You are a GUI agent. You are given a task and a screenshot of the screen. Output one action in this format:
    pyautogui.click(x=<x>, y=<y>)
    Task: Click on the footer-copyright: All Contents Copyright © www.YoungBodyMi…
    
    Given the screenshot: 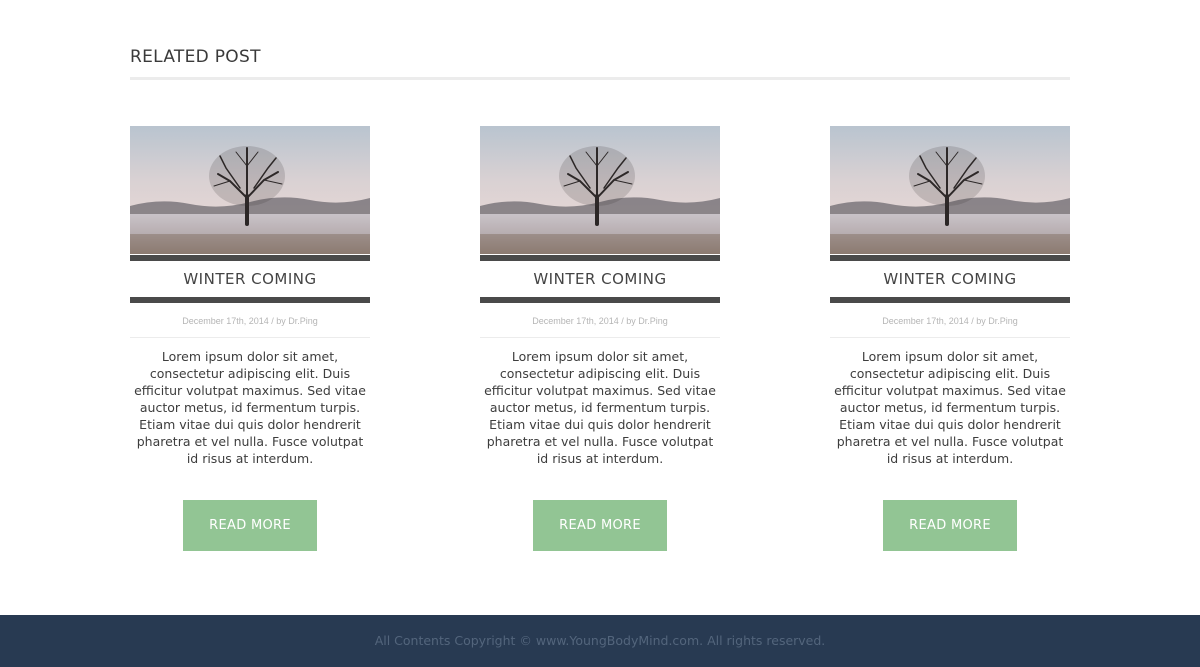 What is the action you would take?
    pyautogui.click(x=600, y=640)
    